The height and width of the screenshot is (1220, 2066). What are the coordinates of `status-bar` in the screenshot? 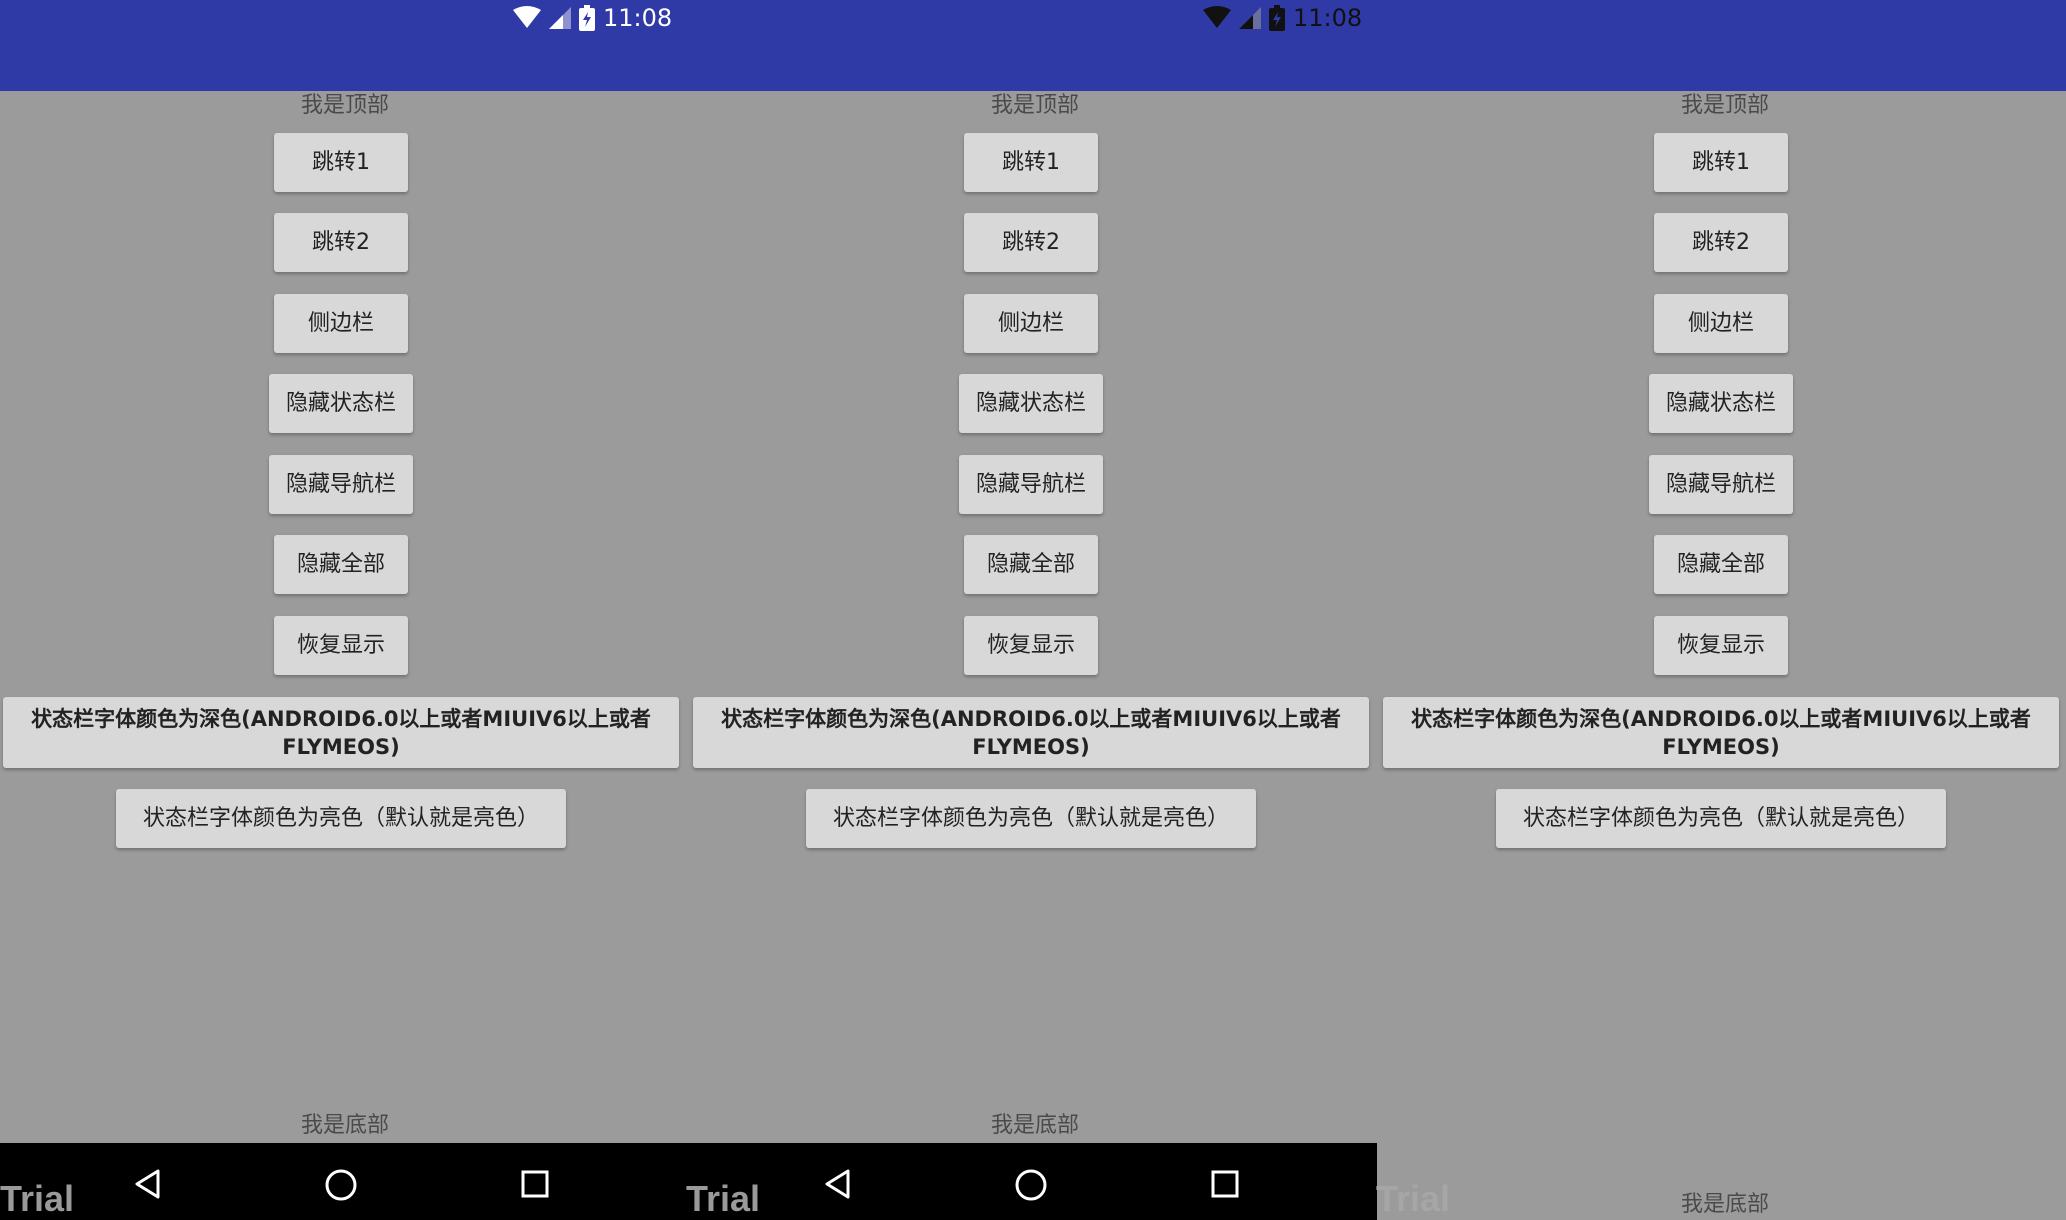 It's located at (1033, 45).